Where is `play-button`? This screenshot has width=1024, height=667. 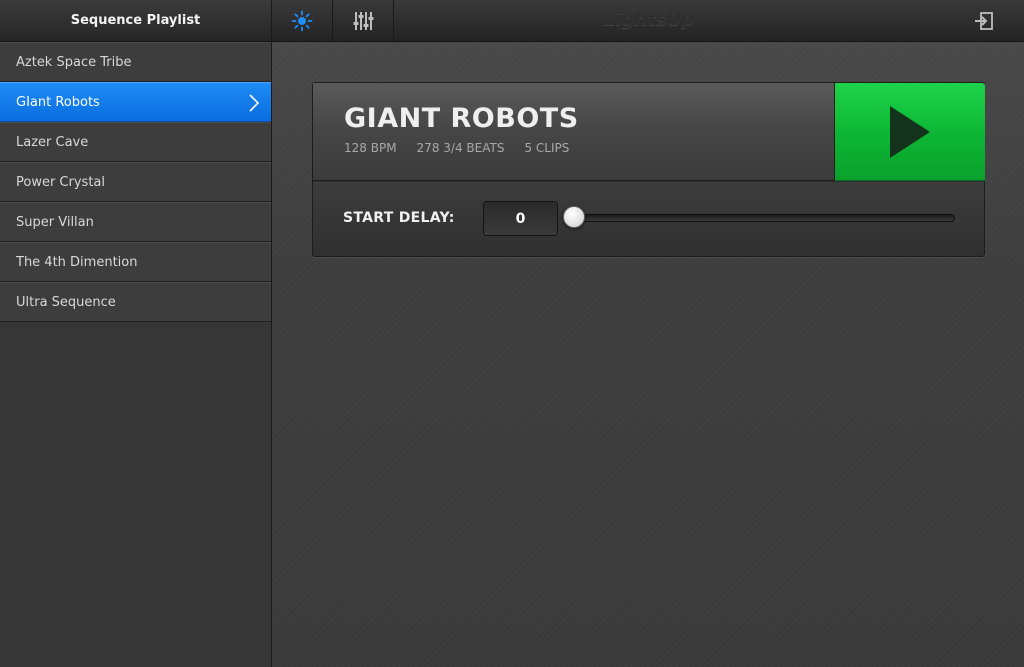
play-button is located at coordinates (910, 132).